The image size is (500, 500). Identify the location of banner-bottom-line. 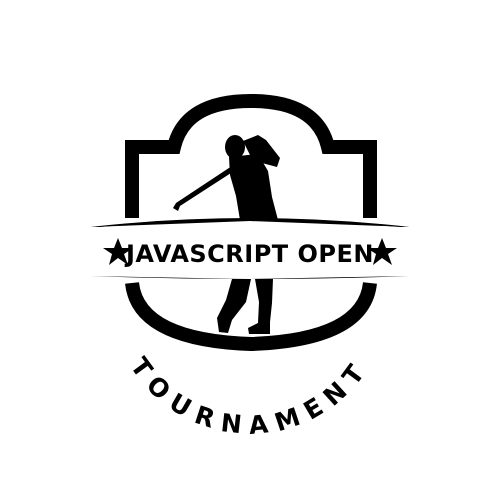
(250, 277).